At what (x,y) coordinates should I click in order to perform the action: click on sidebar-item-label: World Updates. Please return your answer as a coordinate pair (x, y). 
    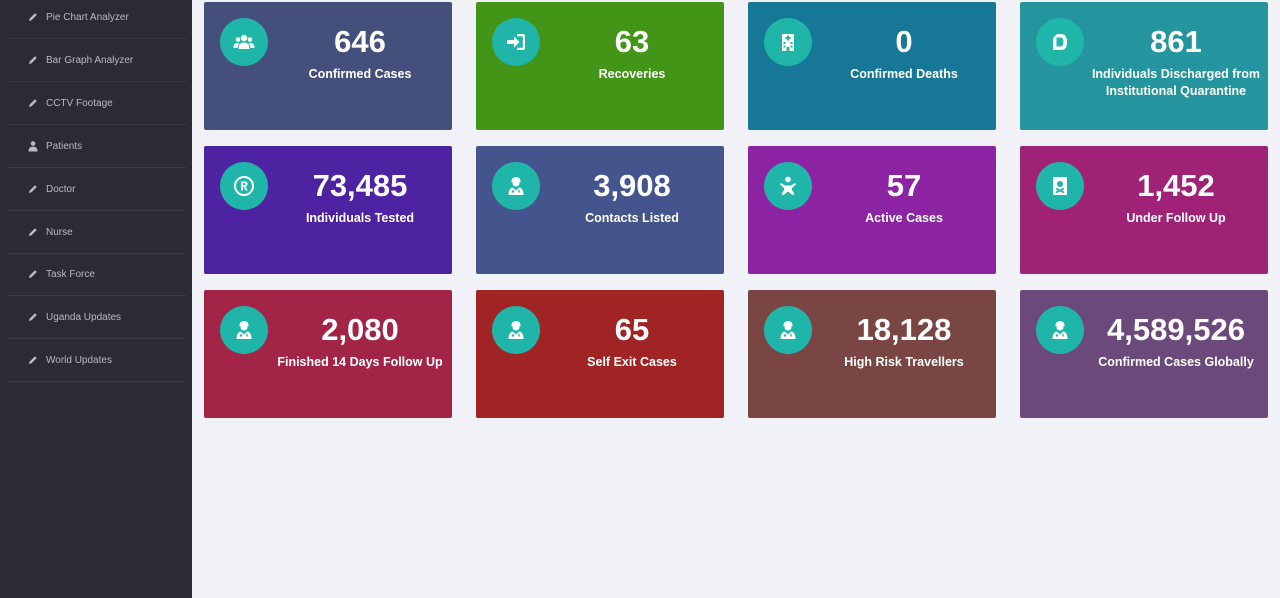
    Looking at the image, I should click on (79, 360).